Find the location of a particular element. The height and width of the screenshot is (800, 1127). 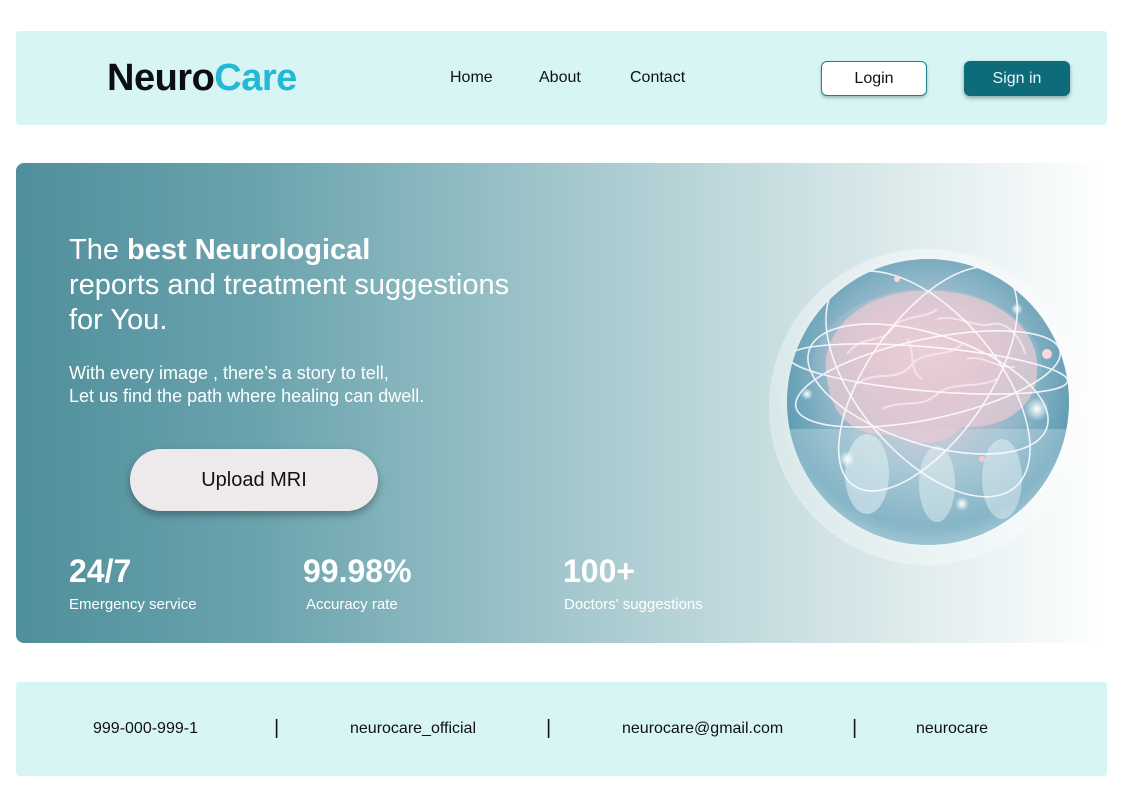

stat-label: Emergency service is located at coordinates (133, 604).